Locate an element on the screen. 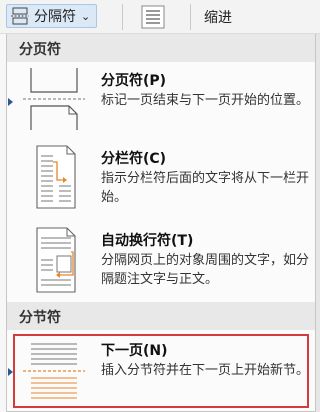 The image size is (320, 412). selection-marker-icon is located at coordinates (10, 102).